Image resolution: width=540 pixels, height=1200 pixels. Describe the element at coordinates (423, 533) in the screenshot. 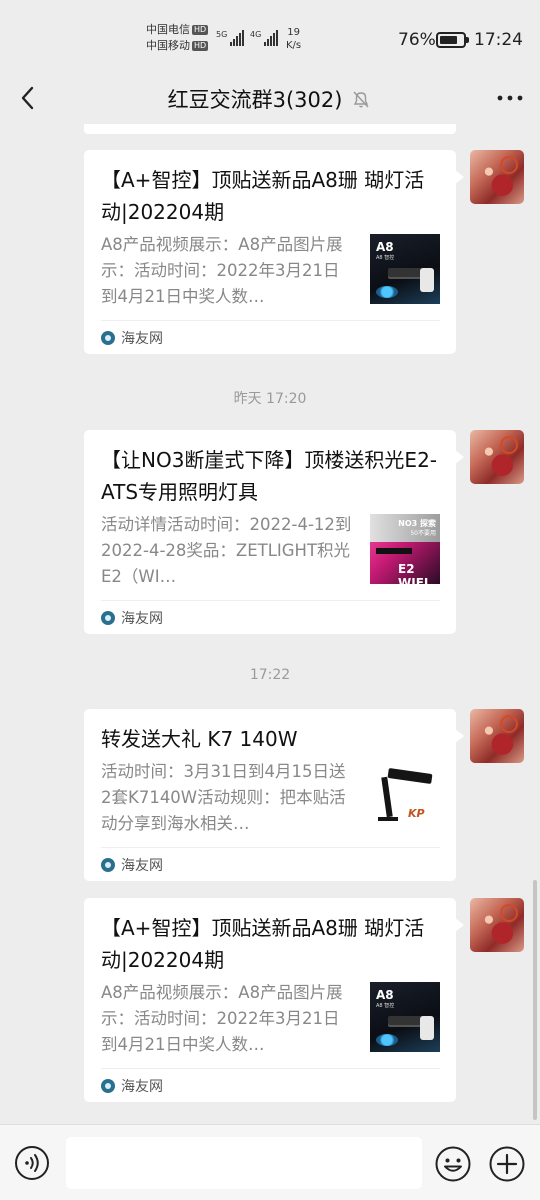

I see `thumbnail-subheading: 50不要用` at that location.